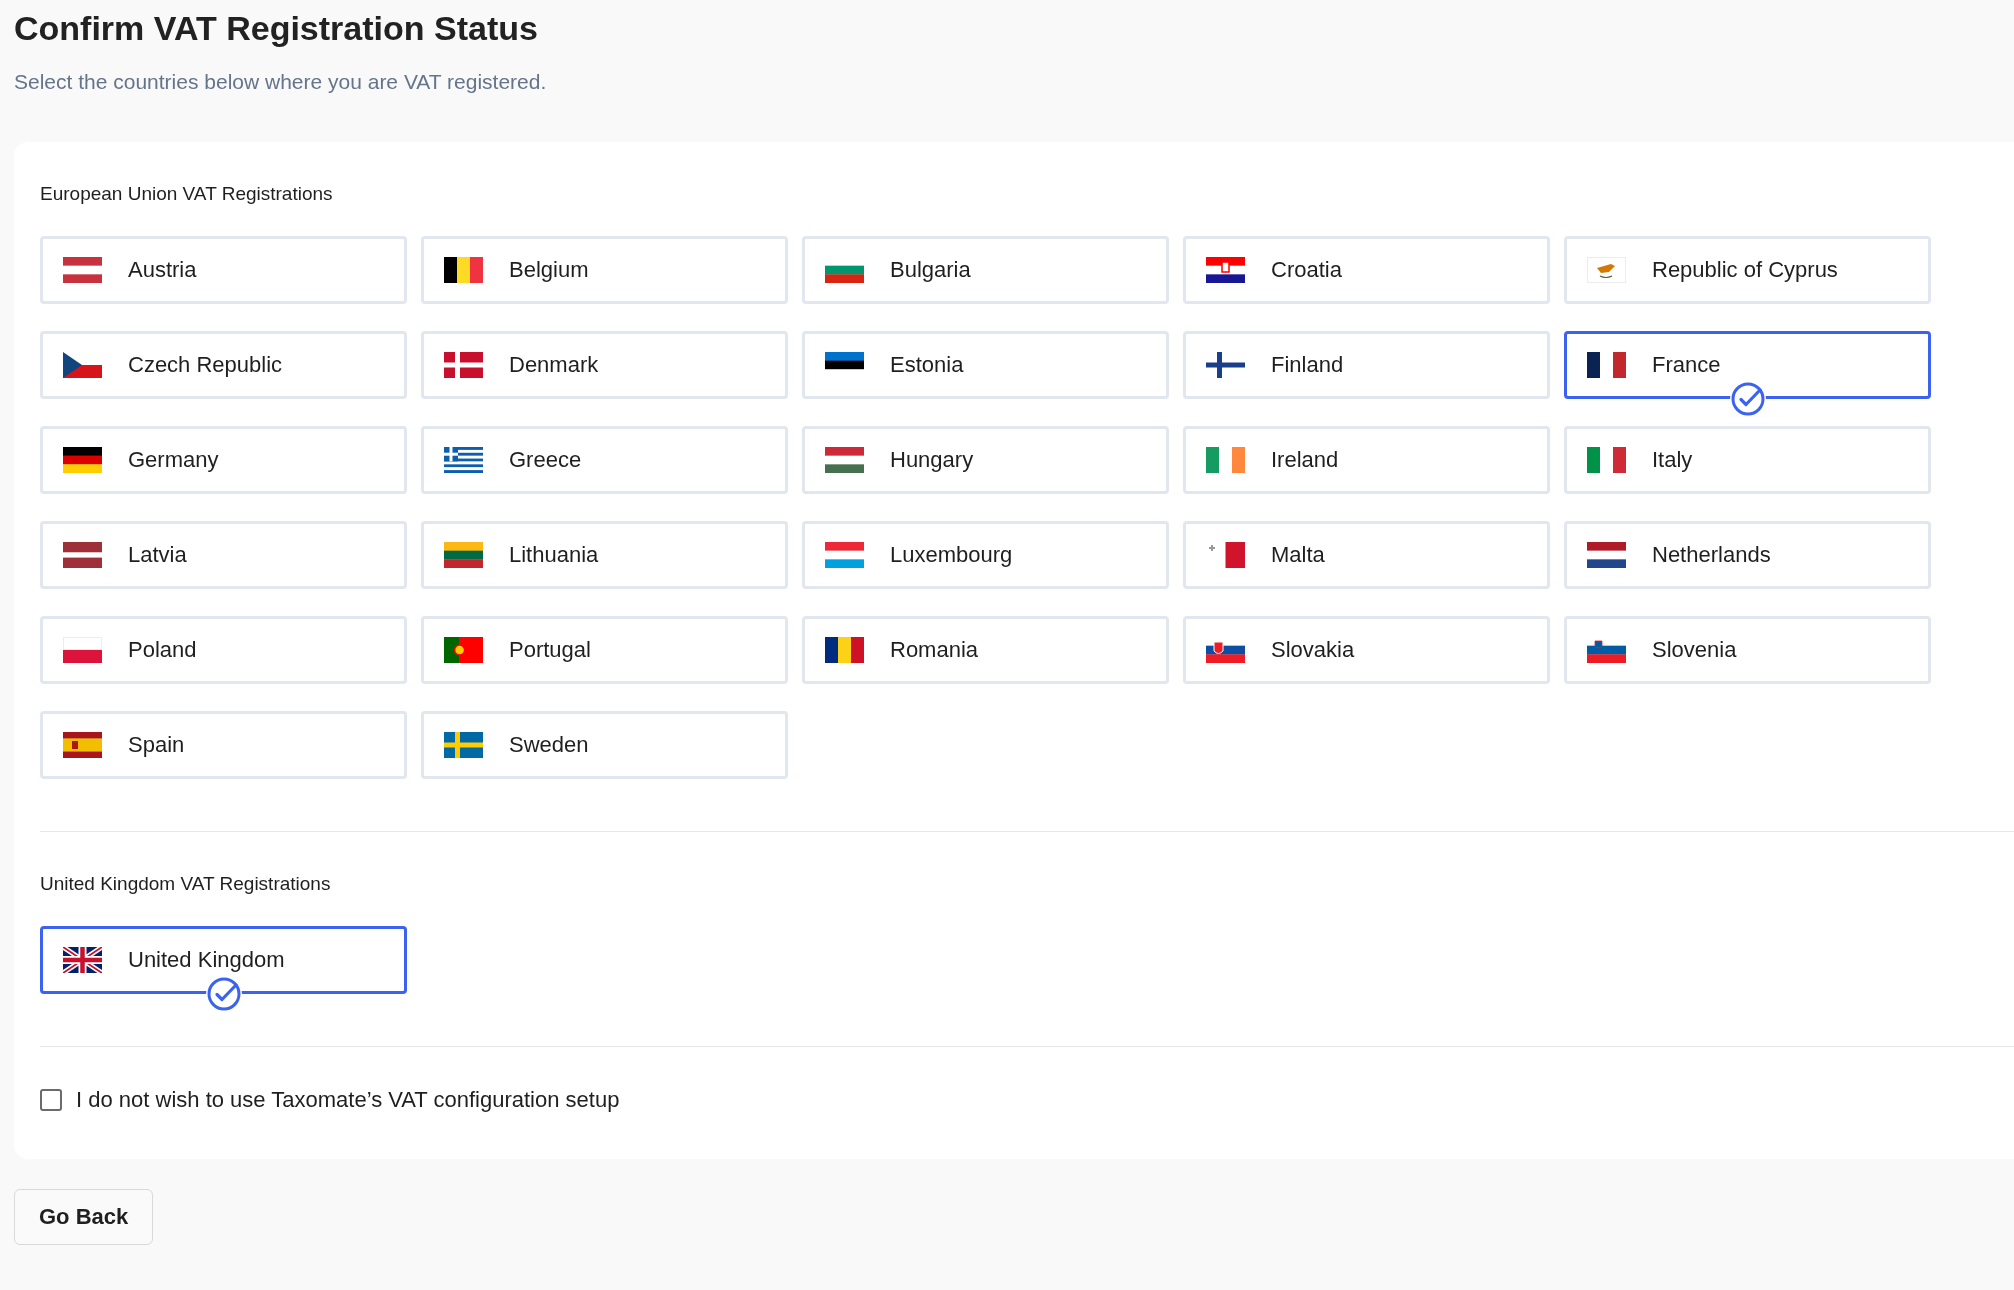  What do you see at coordinates (156, 745) in the screenshot?
I see `country-name: Spain` at bounding box center [156, 745].